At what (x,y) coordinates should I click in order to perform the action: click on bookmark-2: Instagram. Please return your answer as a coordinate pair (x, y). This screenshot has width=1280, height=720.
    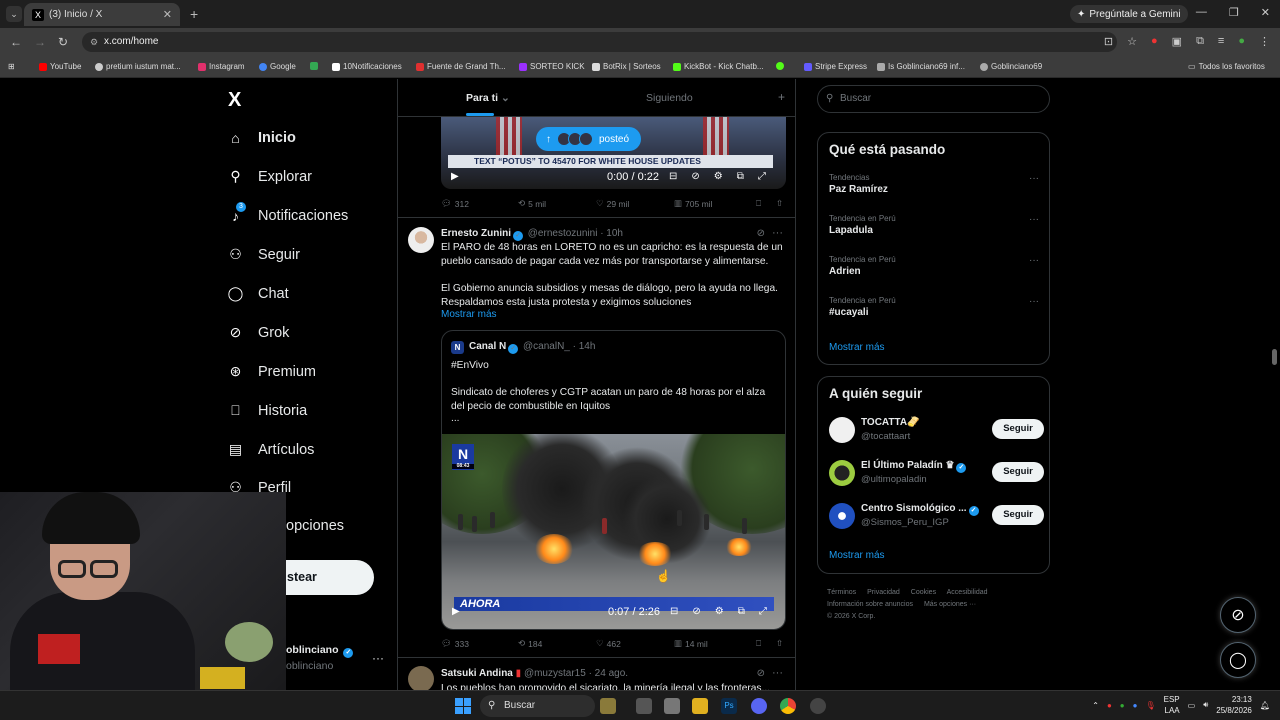
    Looking at the image, I should click on (221, 66).